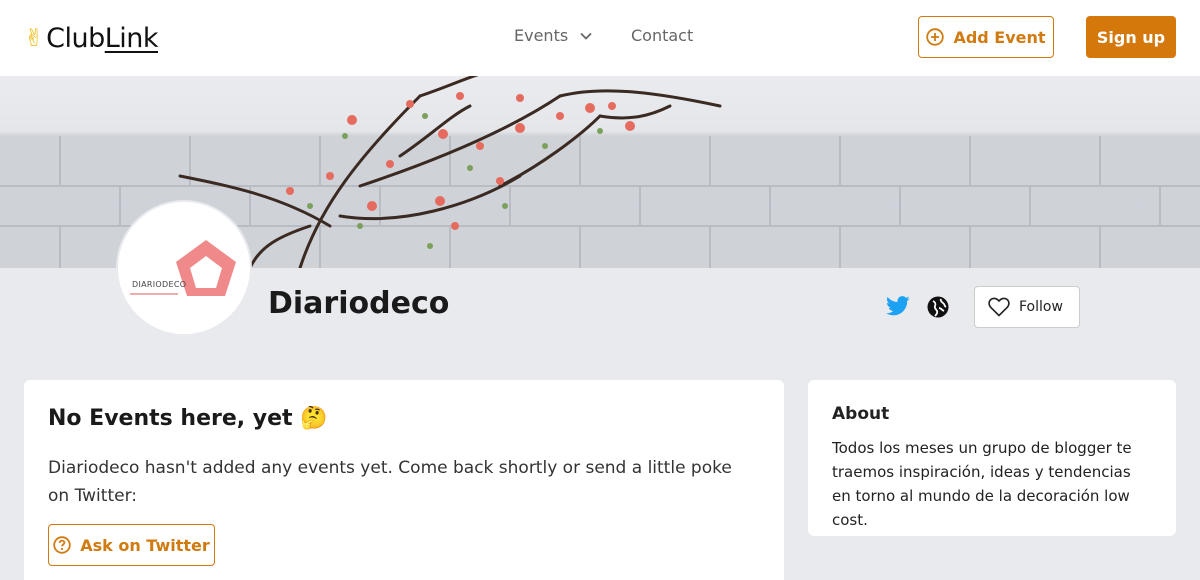  What do you see at coordinates (586, 36) in the screenshot?
I see `chevron-down-icon` at bounding box center [586, 36].